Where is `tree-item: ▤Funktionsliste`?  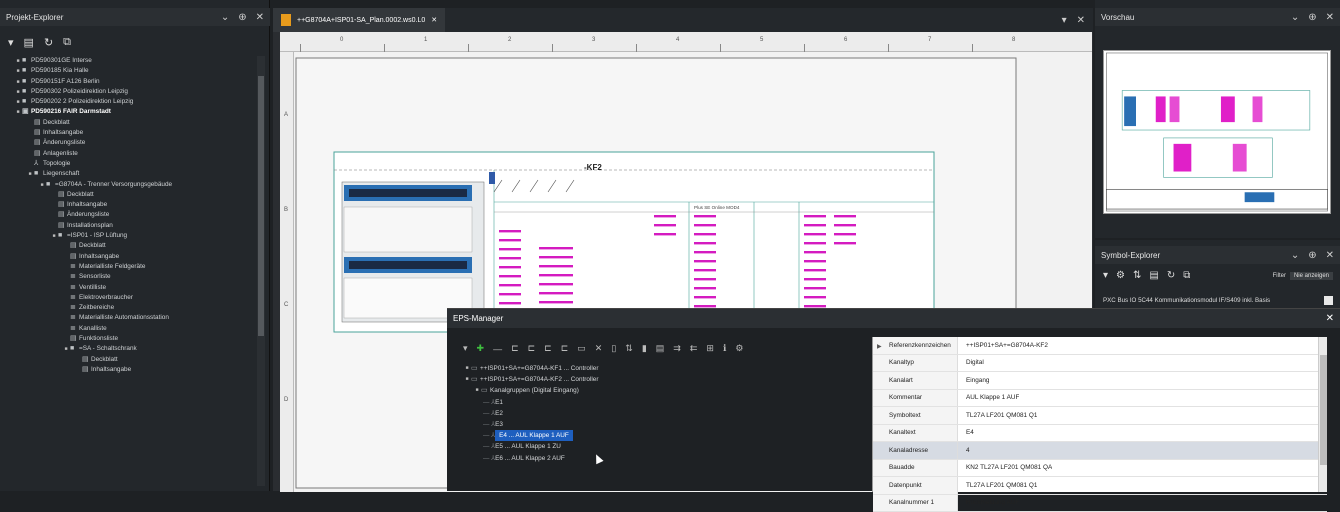
tree-item: ▤Funktionsliste is located at coordinates (128, 339).